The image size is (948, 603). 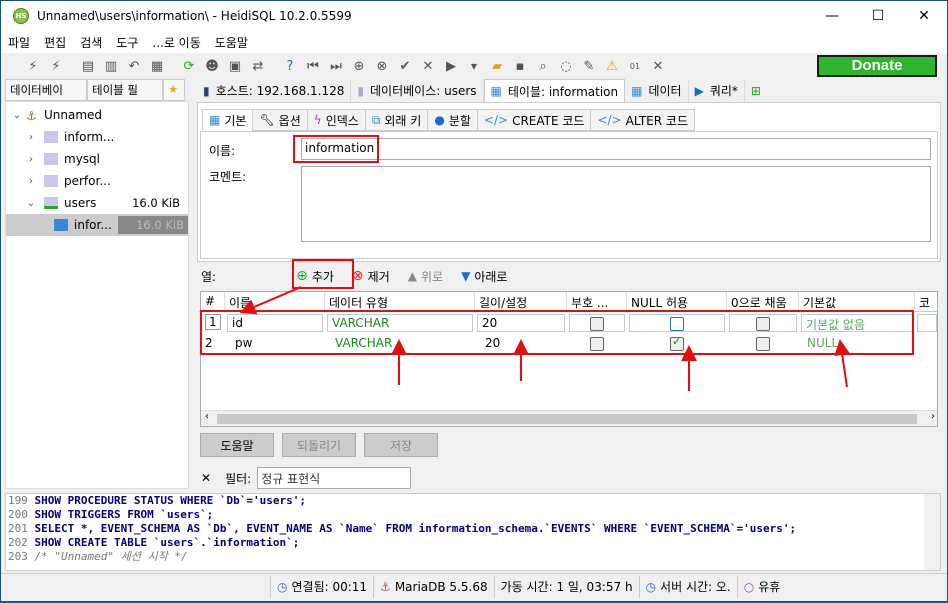 I want to click on status-connected: ◷ 연결됨: 00:11, so click(x=323, y=586).